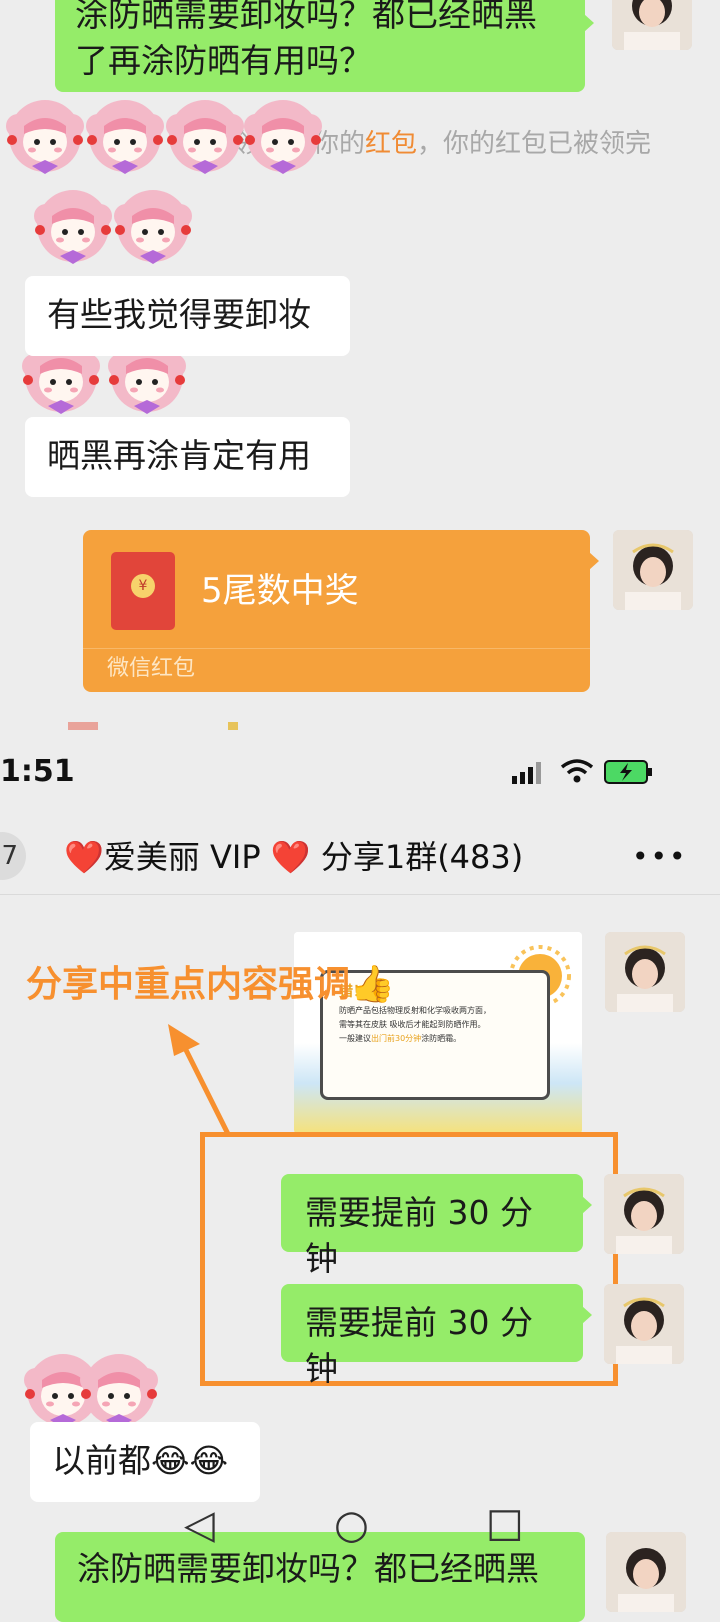  What do you see at coordinates (660, 857) in the screenshot?
I see `more-options-icon: •••` at bounding box center [660, 857].